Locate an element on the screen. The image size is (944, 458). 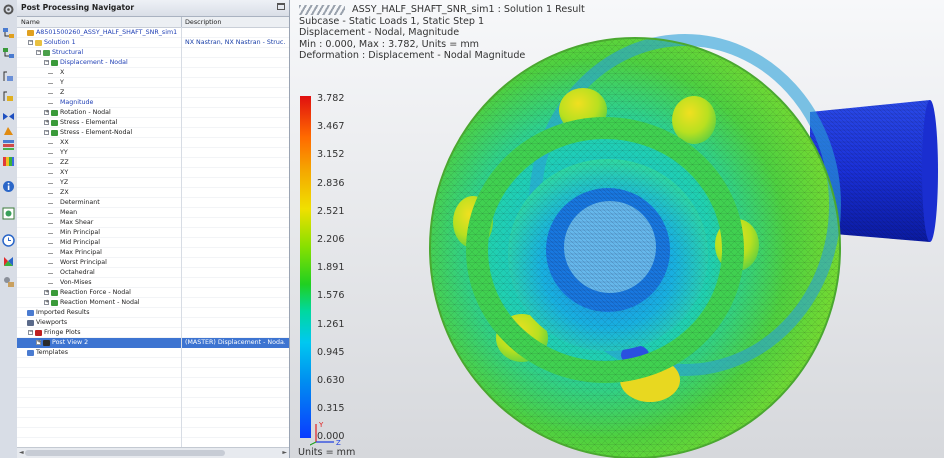
web-browser-icon is located at coordinates (8, 213).